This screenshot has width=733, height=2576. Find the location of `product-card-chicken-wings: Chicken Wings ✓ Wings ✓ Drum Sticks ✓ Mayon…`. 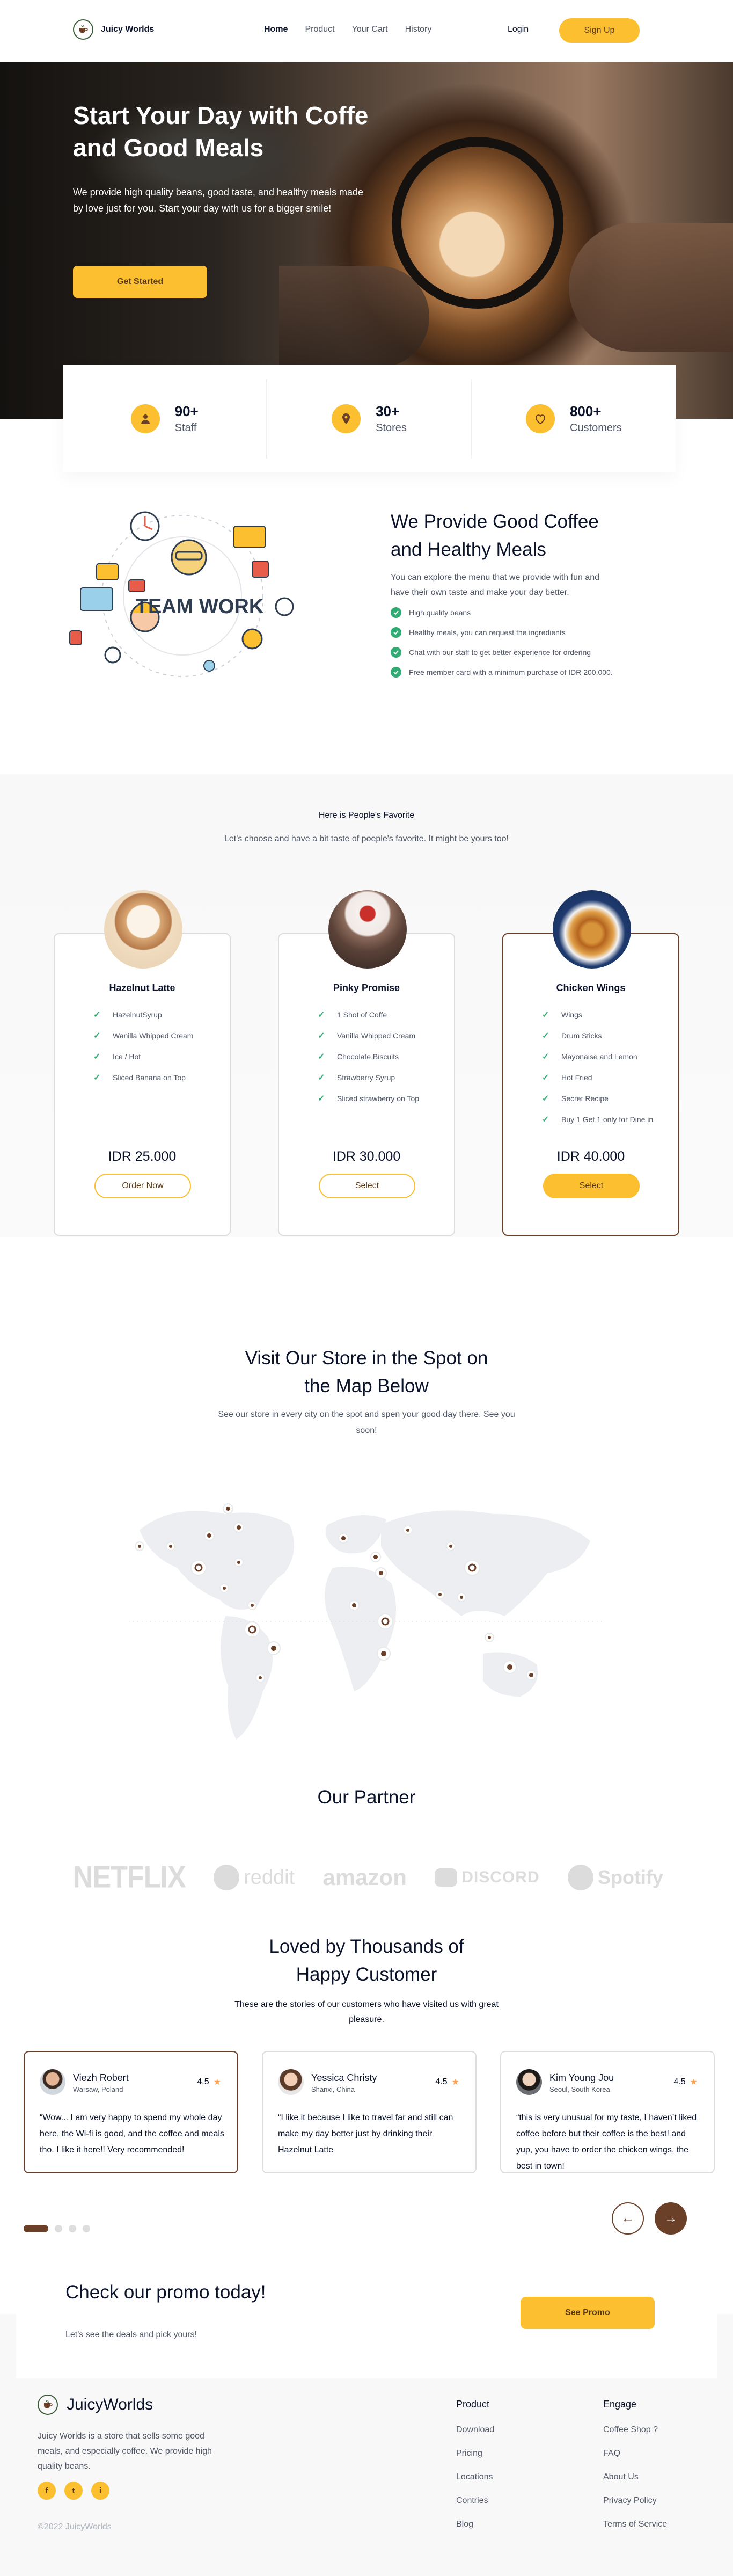

product-card-chicken-wings: Chicken Wings ✓ Wings ✓ Drum Sticks ✓ Mayon… is located at coordinates (591, 1063).